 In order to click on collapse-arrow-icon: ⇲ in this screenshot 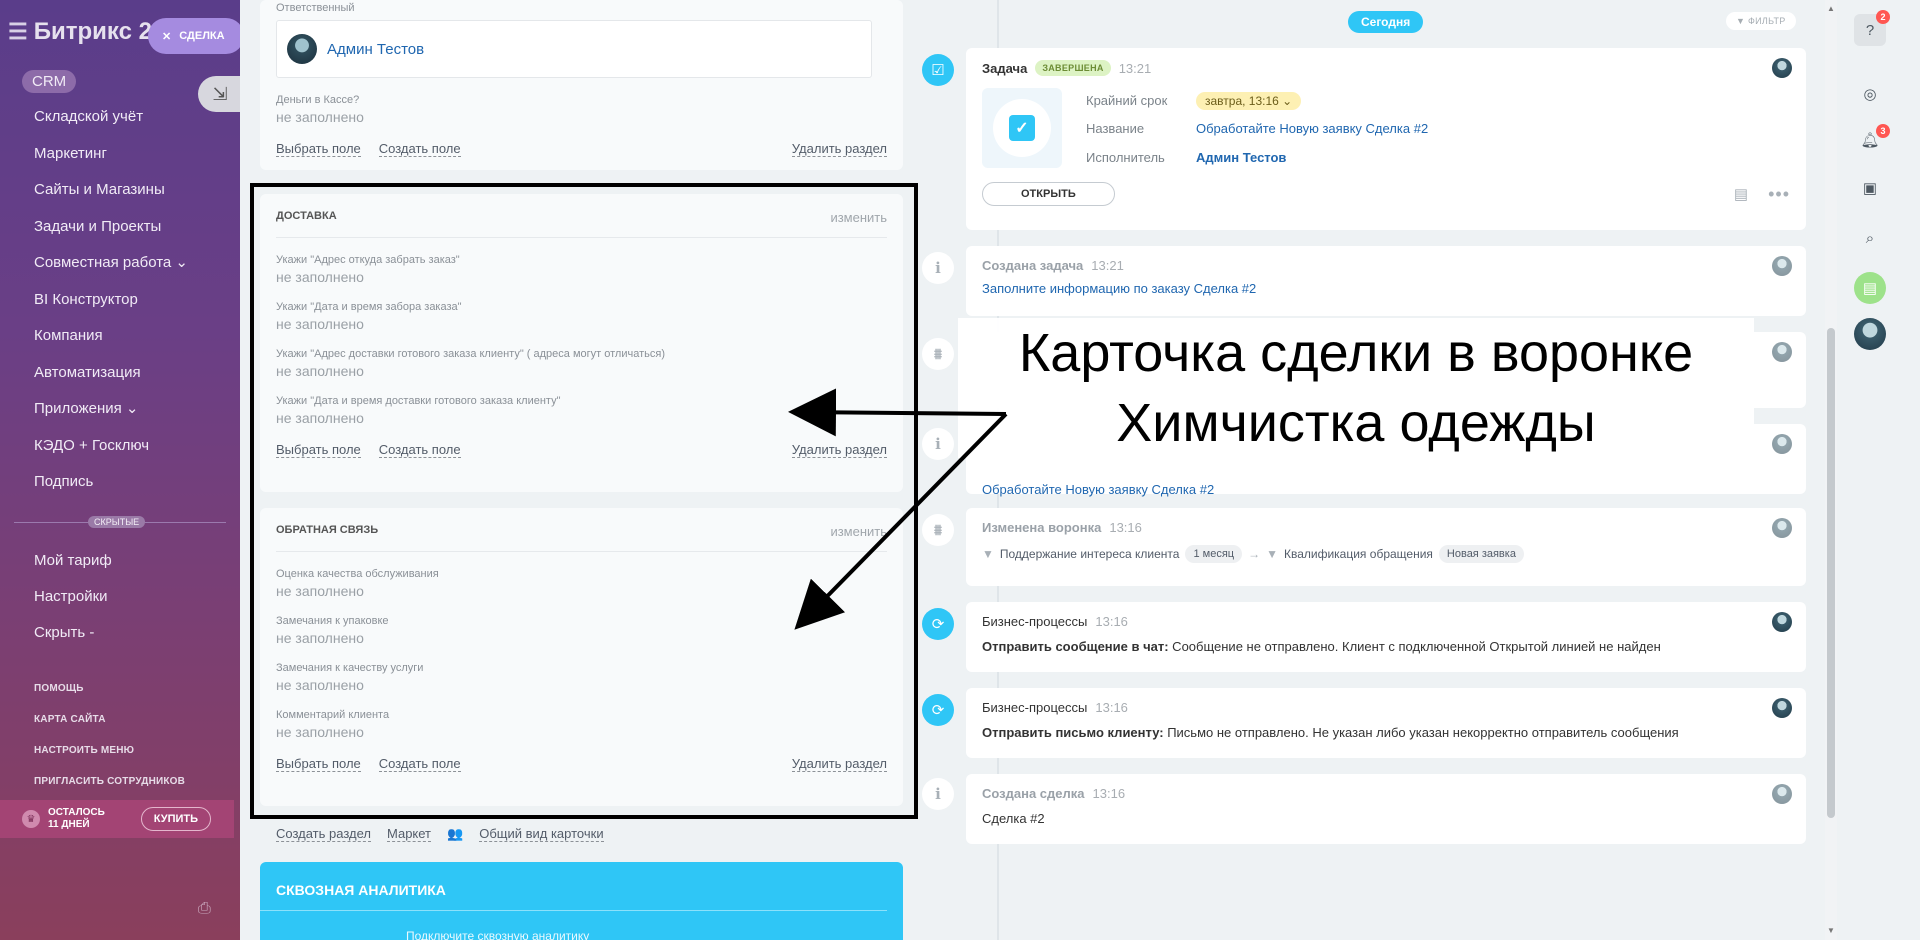, I will do `click(220, 94)`.